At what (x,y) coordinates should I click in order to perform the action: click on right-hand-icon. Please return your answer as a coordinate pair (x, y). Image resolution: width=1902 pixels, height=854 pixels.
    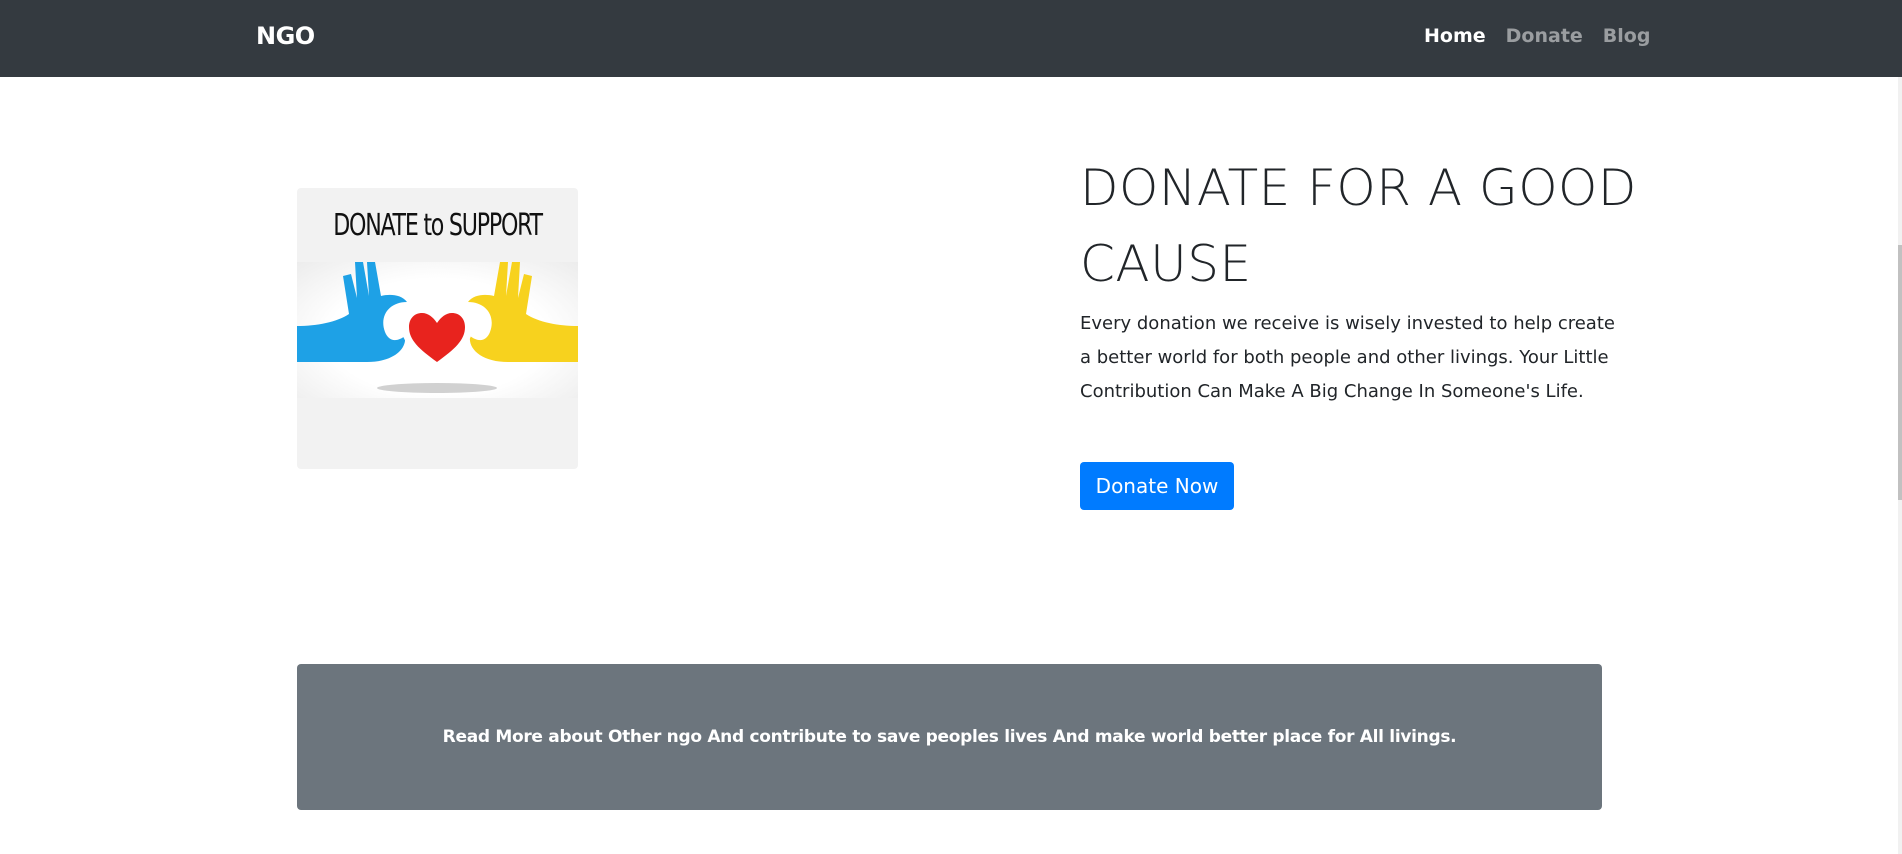
    Looking at the image, I should click on (523, 312).